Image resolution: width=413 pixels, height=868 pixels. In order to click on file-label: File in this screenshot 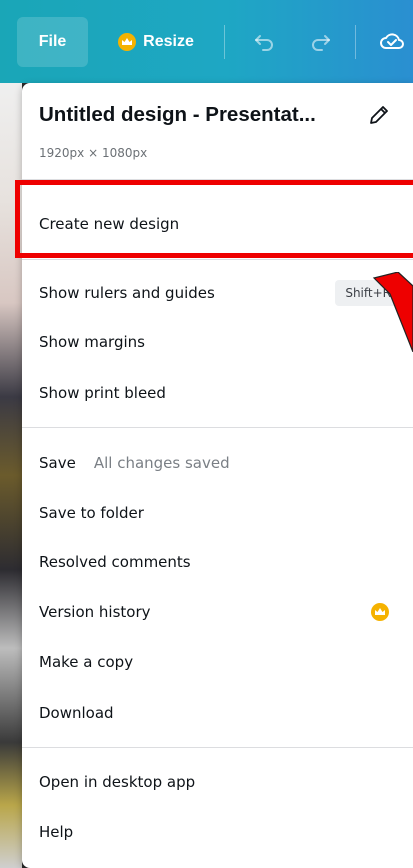, I will do `click(52, 41)`.